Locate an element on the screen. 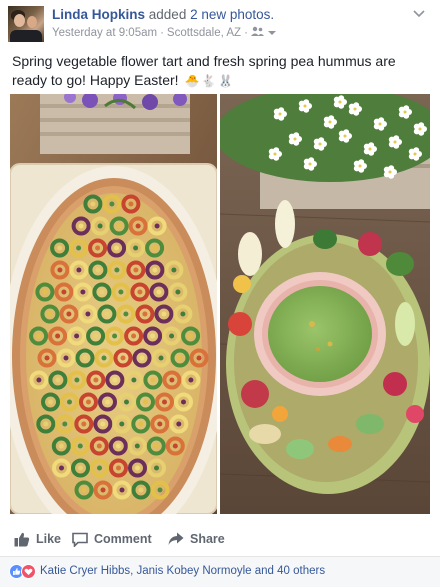 Image resolution: width=440 pixels, height=587 pixels. location-link: Scottsdale, AZ is located at coordinates (204, 33).